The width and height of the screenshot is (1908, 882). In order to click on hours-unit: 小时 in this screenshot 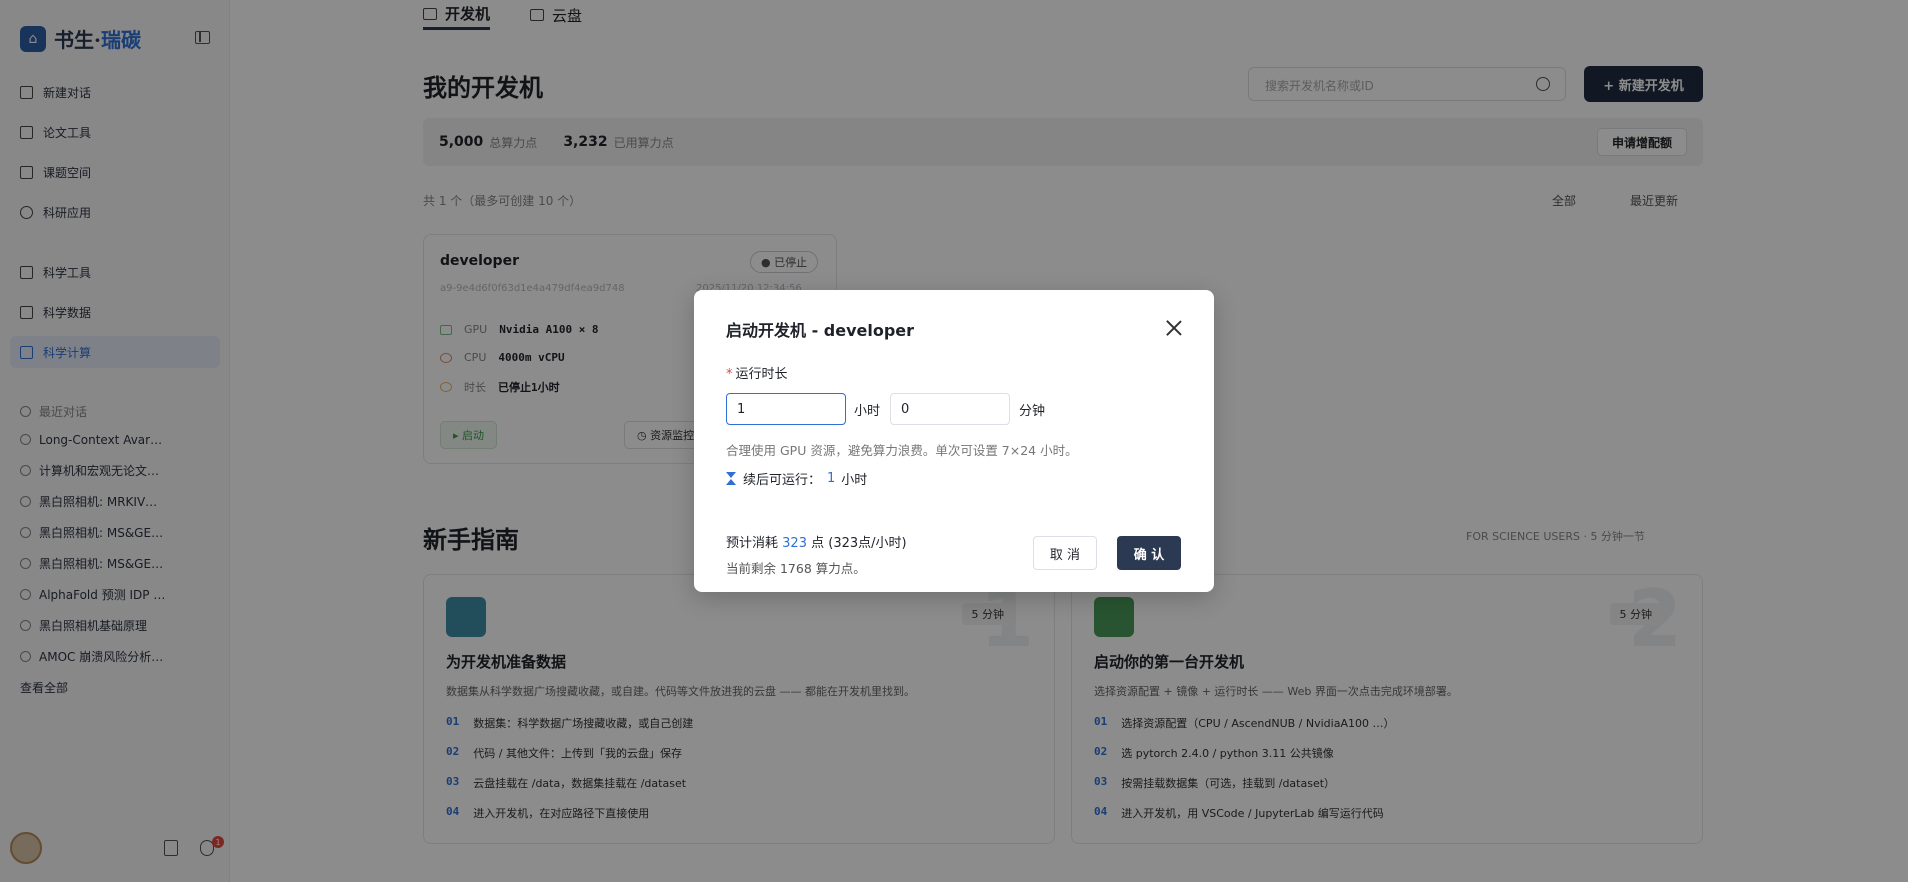, I will do `click(867, 411)`.